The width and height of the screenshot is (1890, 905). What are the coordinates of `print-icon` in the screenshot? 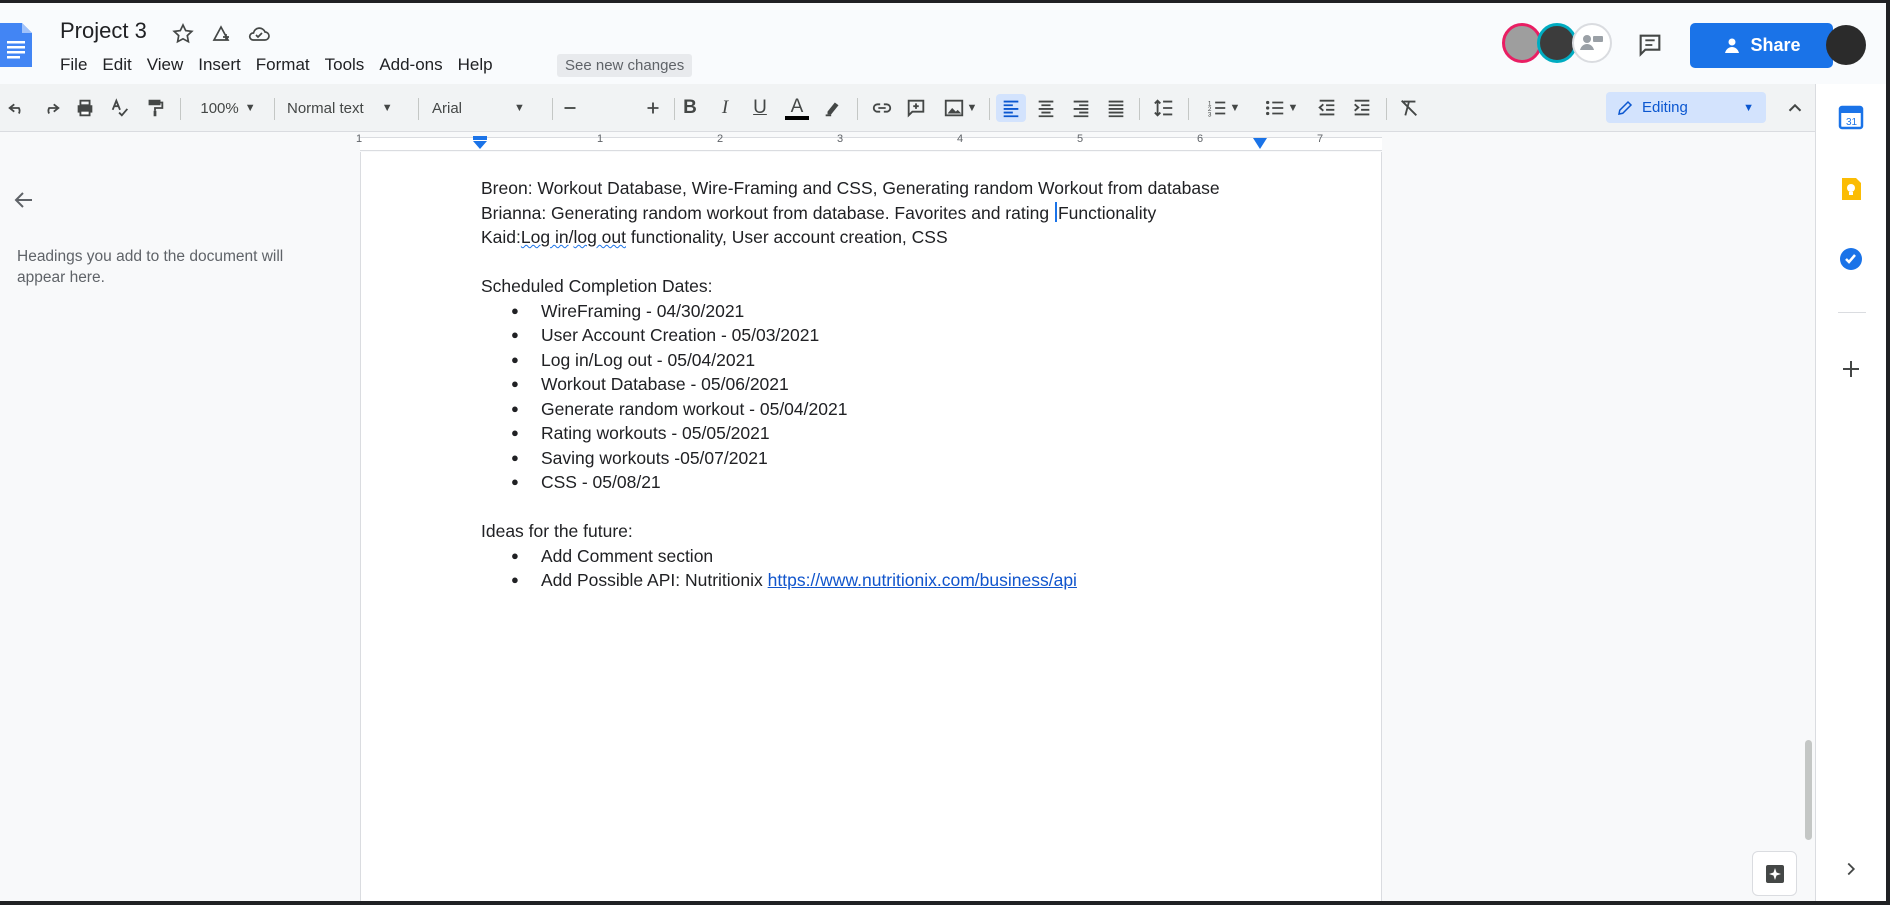 It's located at (85, 108).